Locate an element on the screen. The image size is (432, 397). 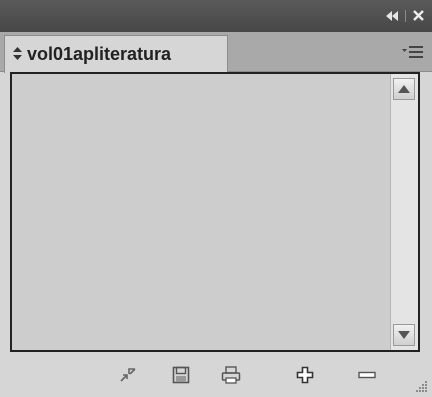
panel-menu-icon is located at coordinates (413, 52).